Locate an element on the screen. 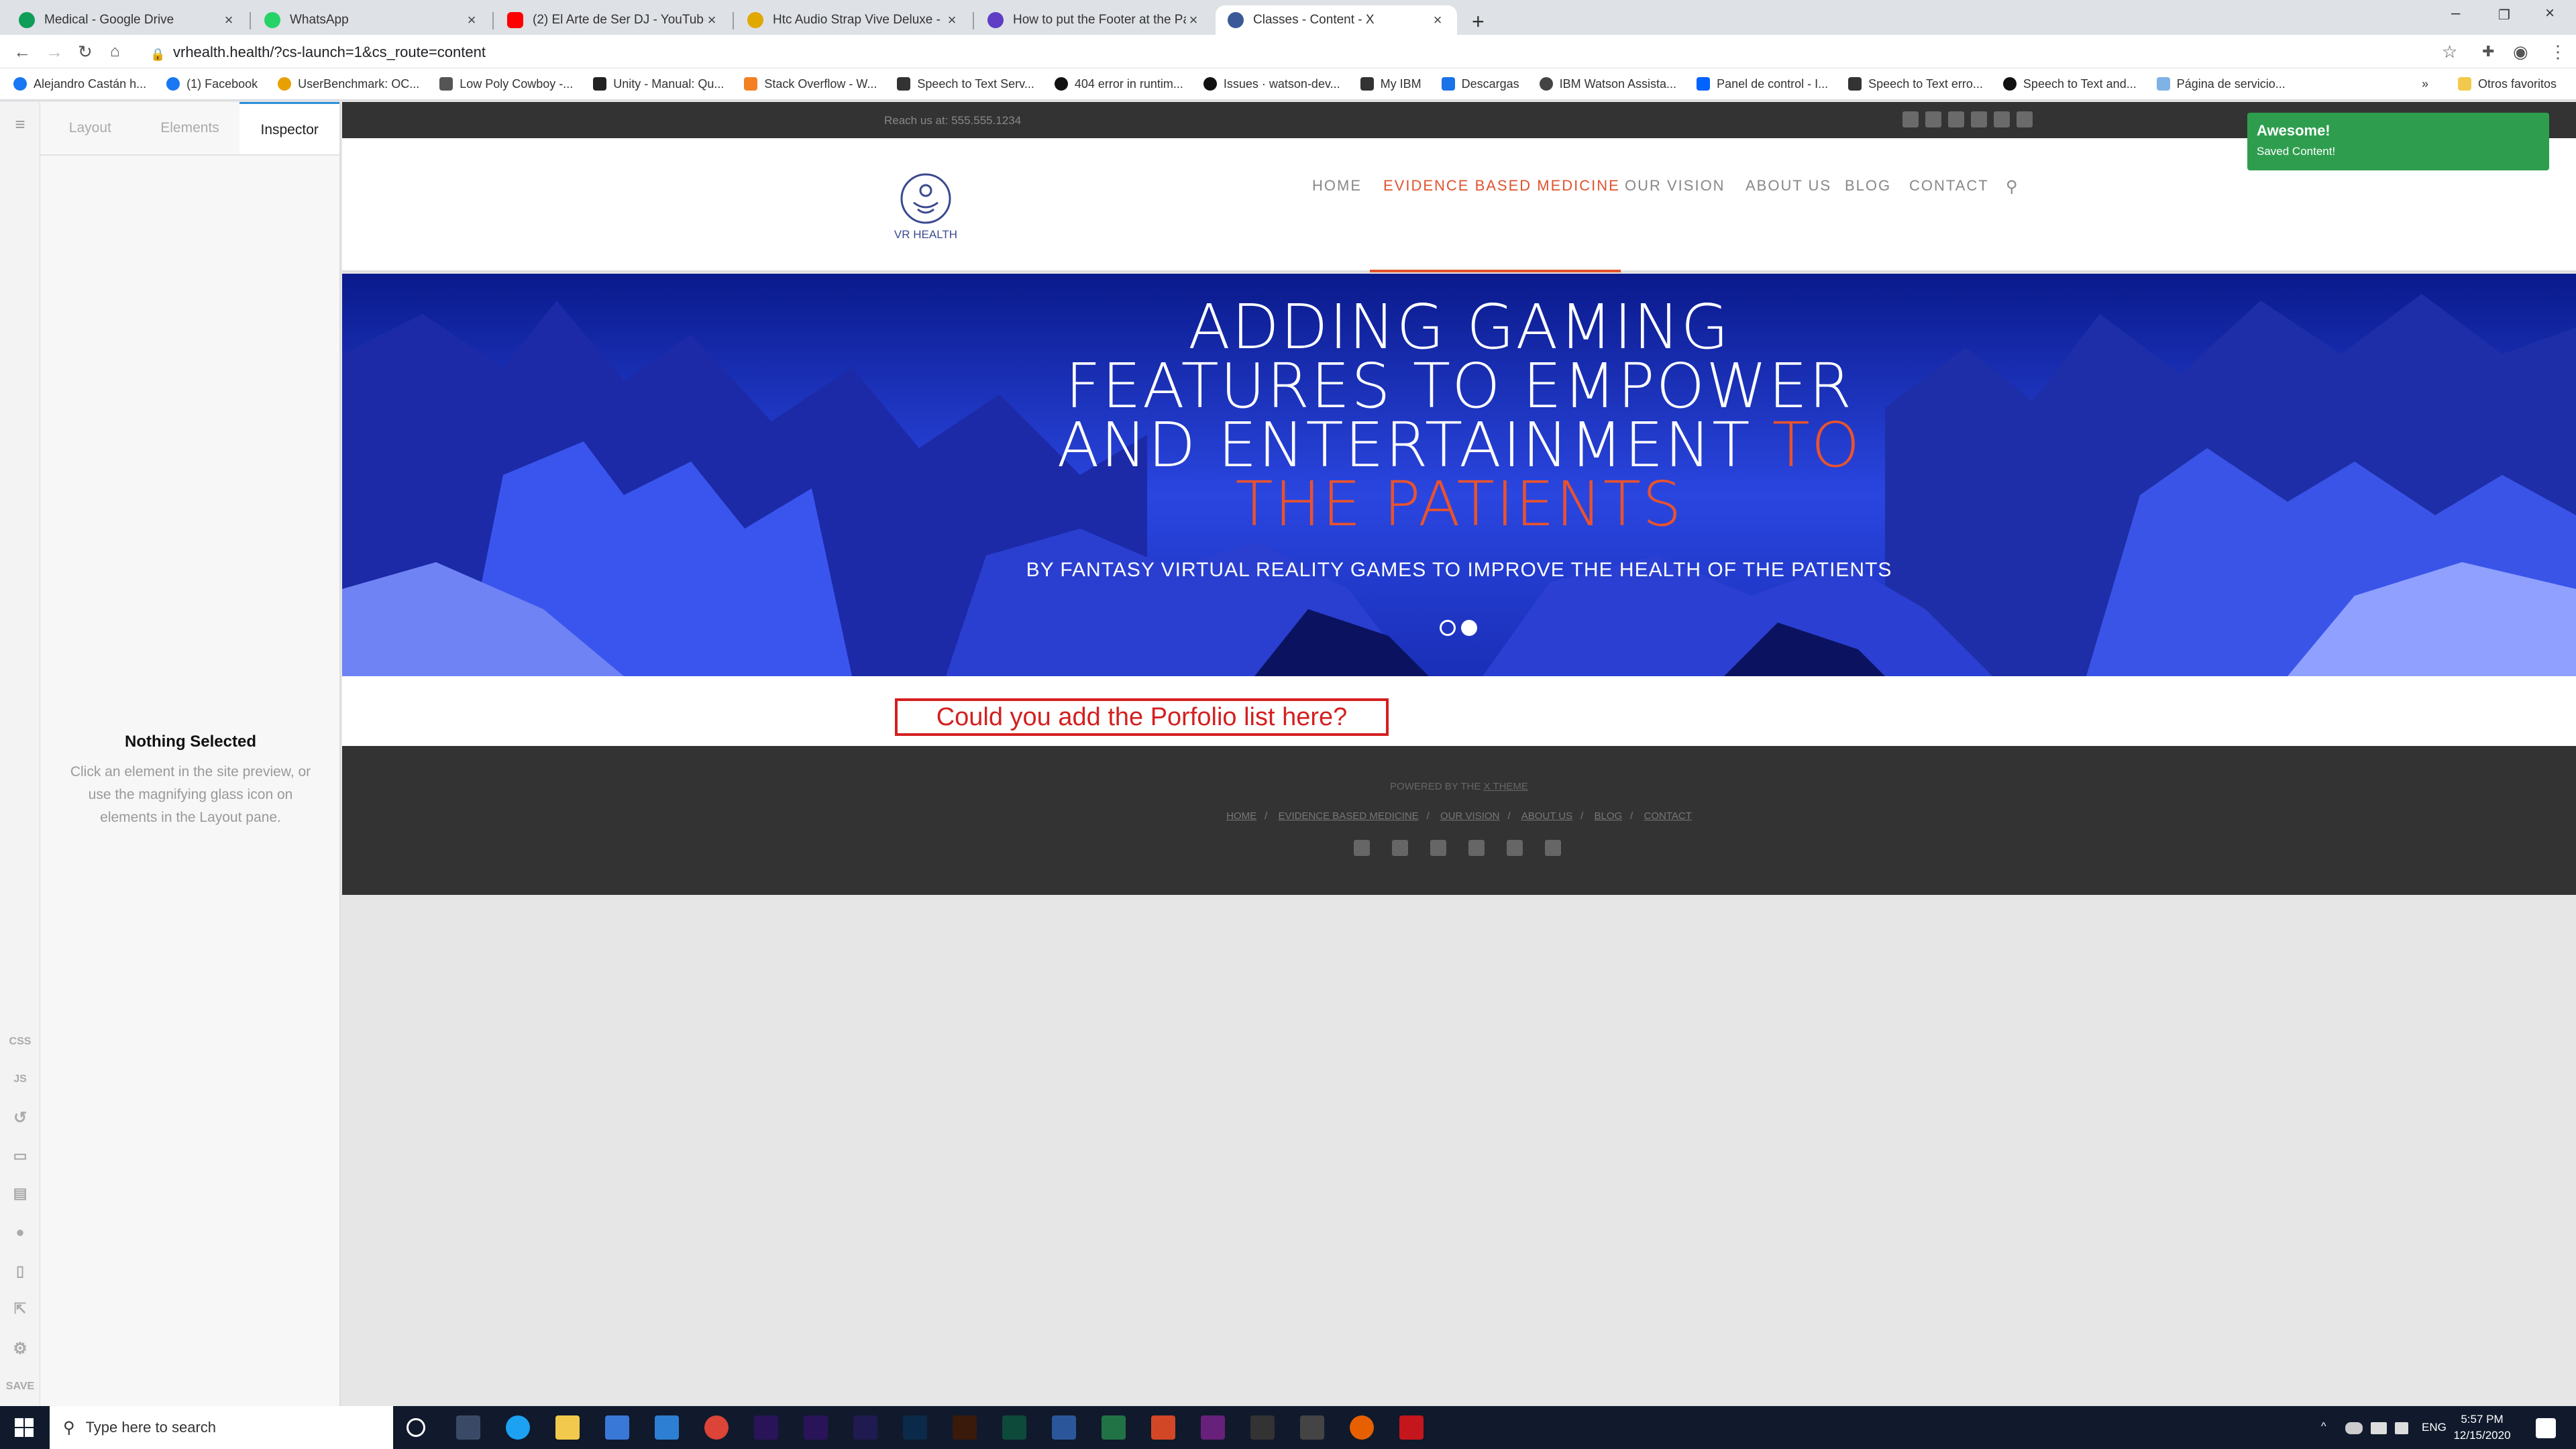 The width and height of the screenshot is (2576, 1449). onedrive-icon is located at coordinates (2354, 1428).